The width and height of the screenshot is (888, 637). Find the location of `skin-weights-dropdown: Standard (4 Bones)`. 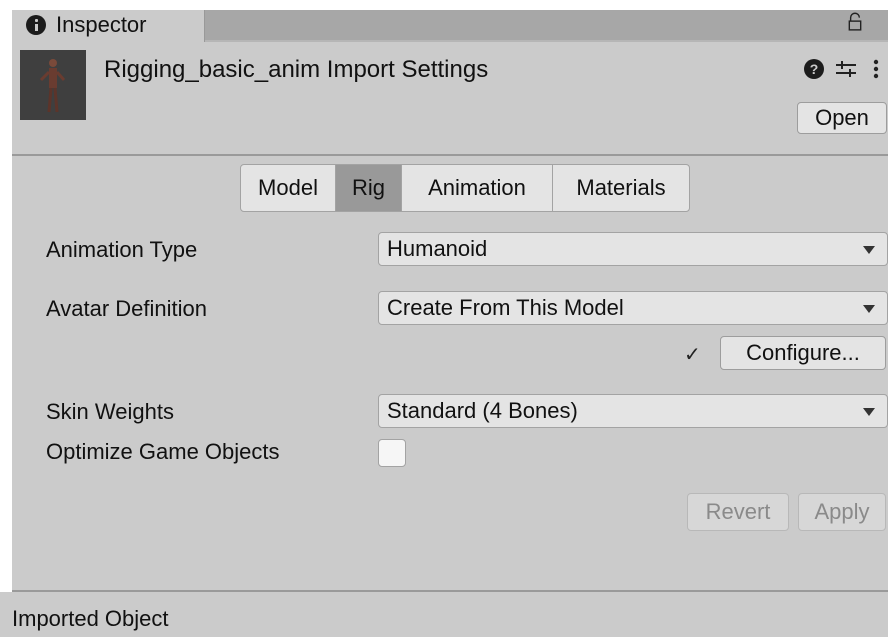

skin-weights-dropdown: Standard (4 Bones) is located at coordinates (633, 411).